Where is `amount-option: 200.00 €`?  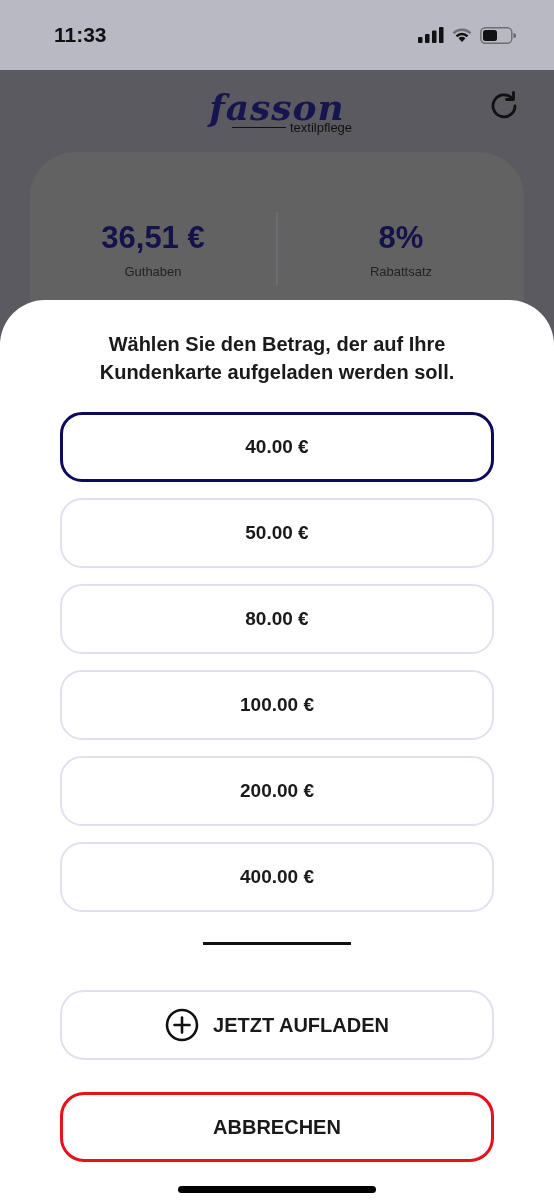 amount-option: 200.00 € is located at coordinates (277, 791).